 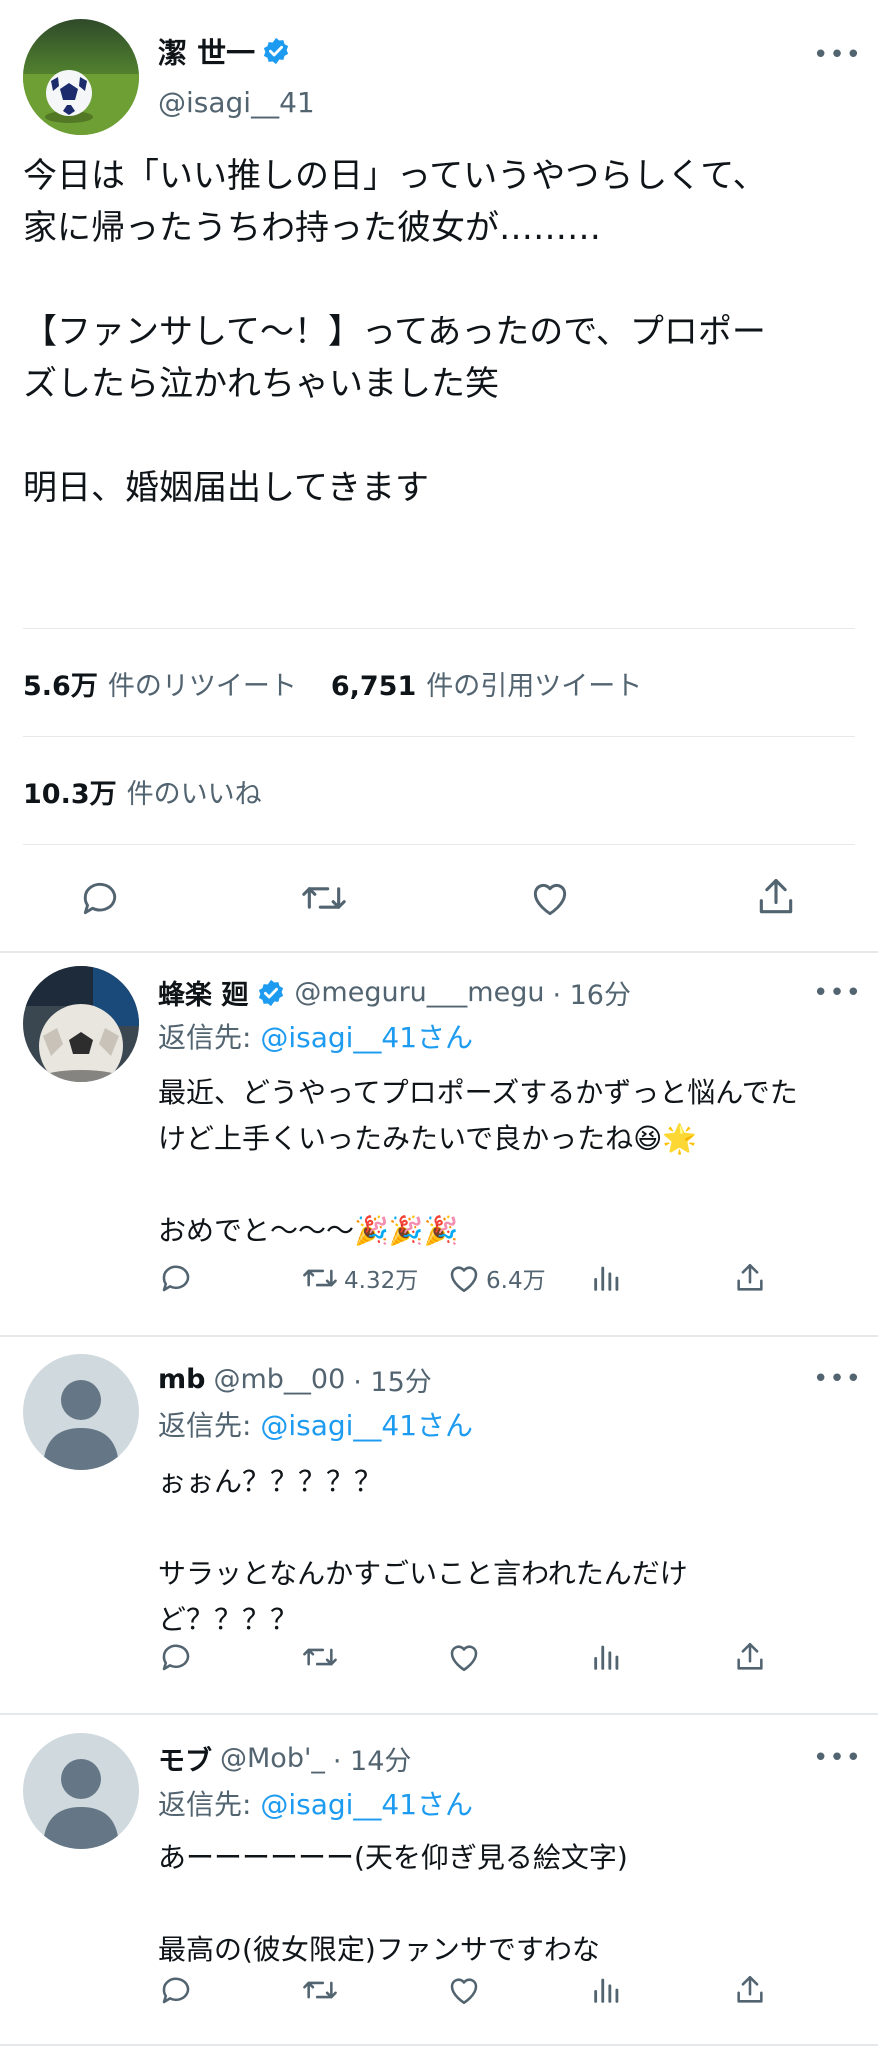 What do you see at coordinates (381, 1281) in the screenshot?
I see `retweet-count: 4.32万` at bounding box center [381, 1281].